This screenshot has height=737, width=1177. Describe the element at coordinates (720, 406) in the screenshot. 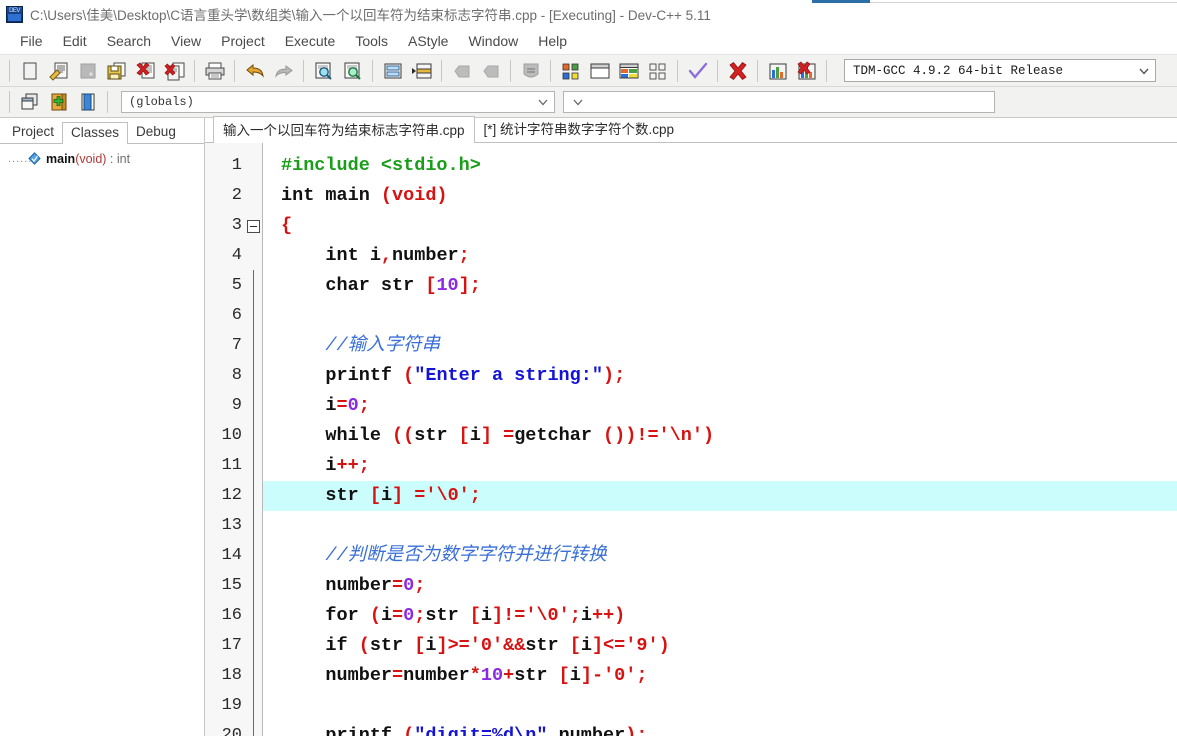

I see `code-line: i=0;` at that location.